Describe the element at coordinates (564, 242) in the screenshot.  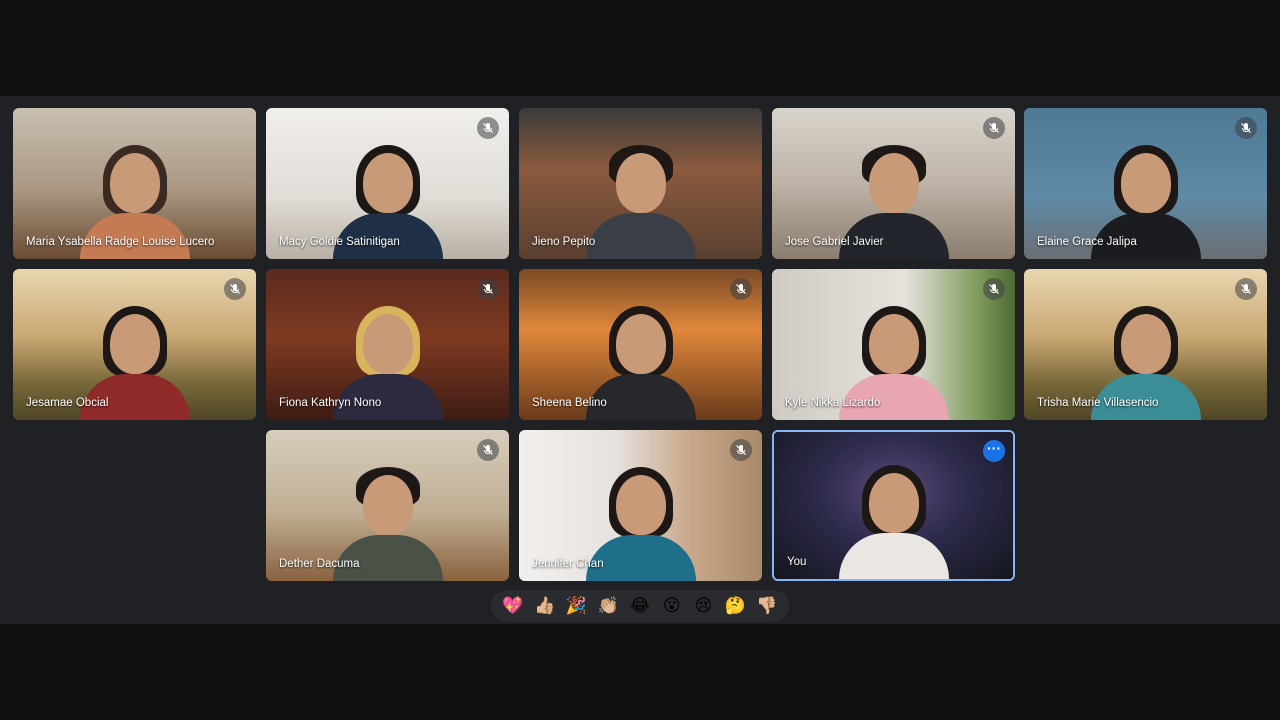
I see `participant-name: Jieno Pepito` at that location.